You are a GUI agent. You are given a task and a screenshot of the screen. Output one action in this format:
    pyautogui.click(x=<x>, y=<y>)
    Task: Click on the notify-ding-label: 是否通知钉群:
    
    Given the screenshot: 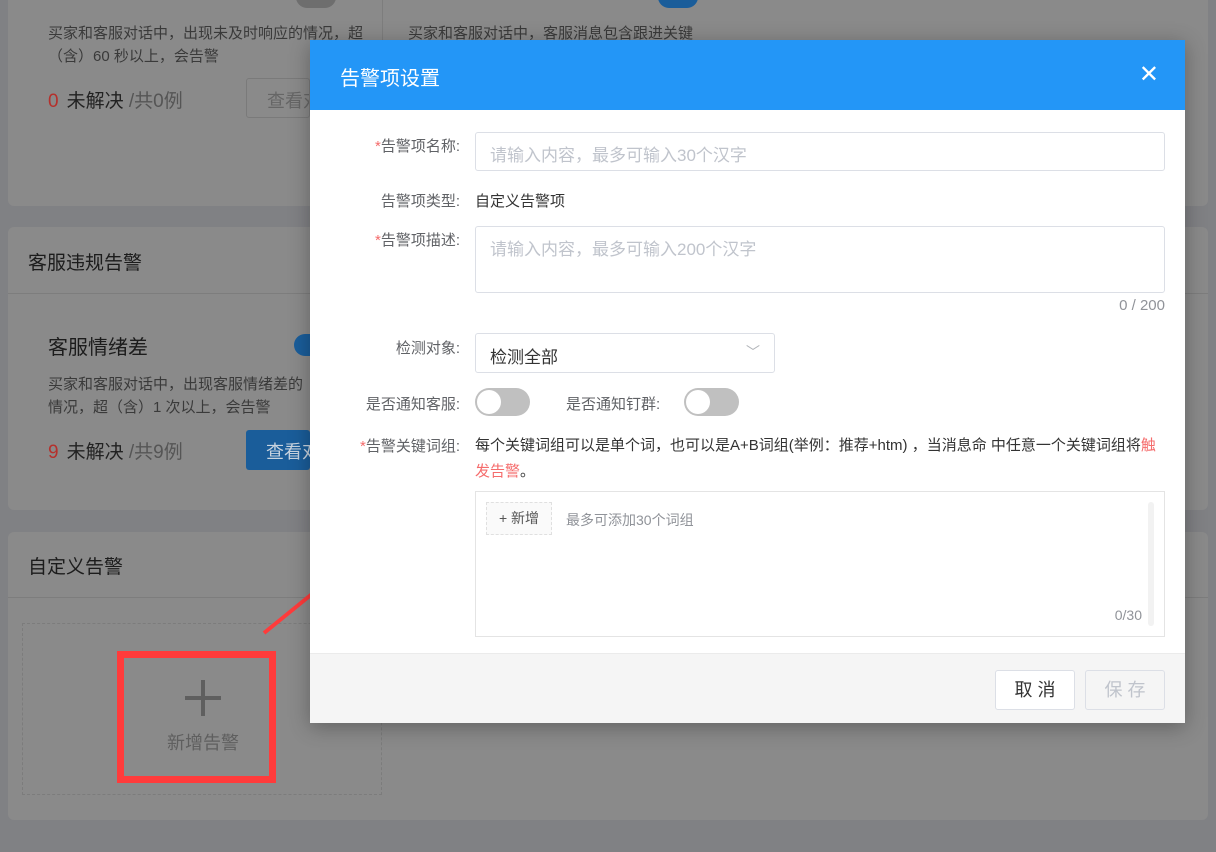 What is the action you would take?
    pyautogui.click(x=613, y=404)
    